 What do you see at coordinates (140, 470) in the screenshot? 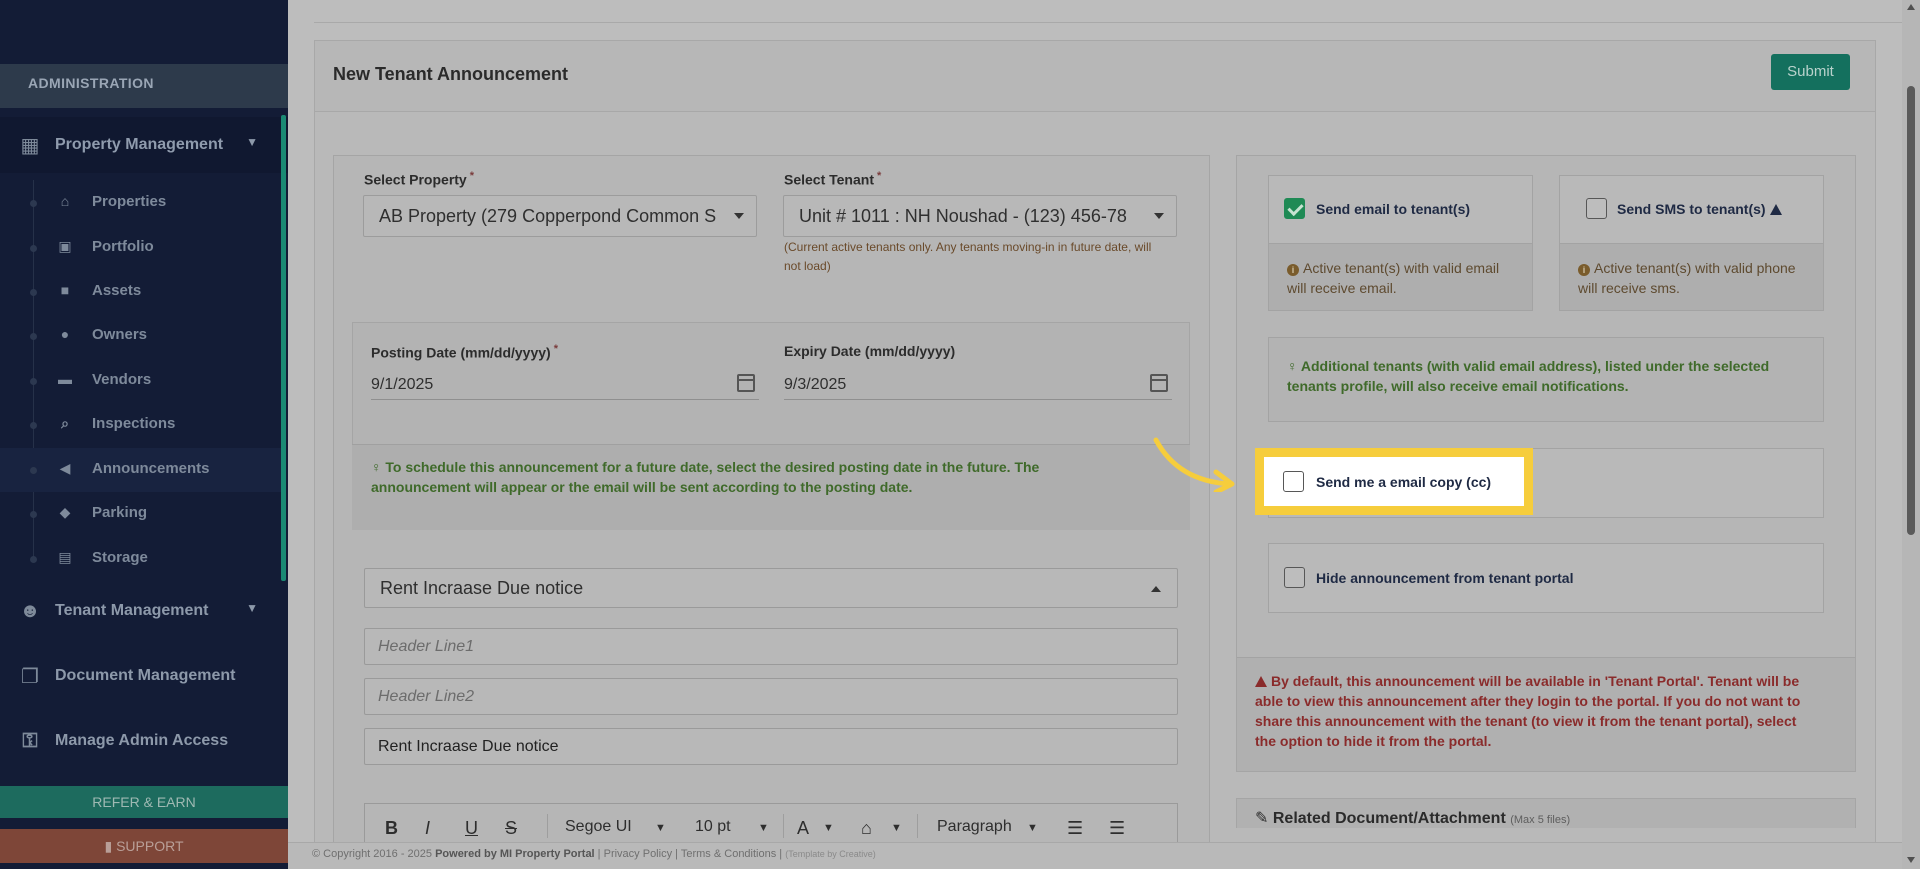
I see `sidebar-item-announcements: ◀ Announcements` at bounding box center [140, 470].